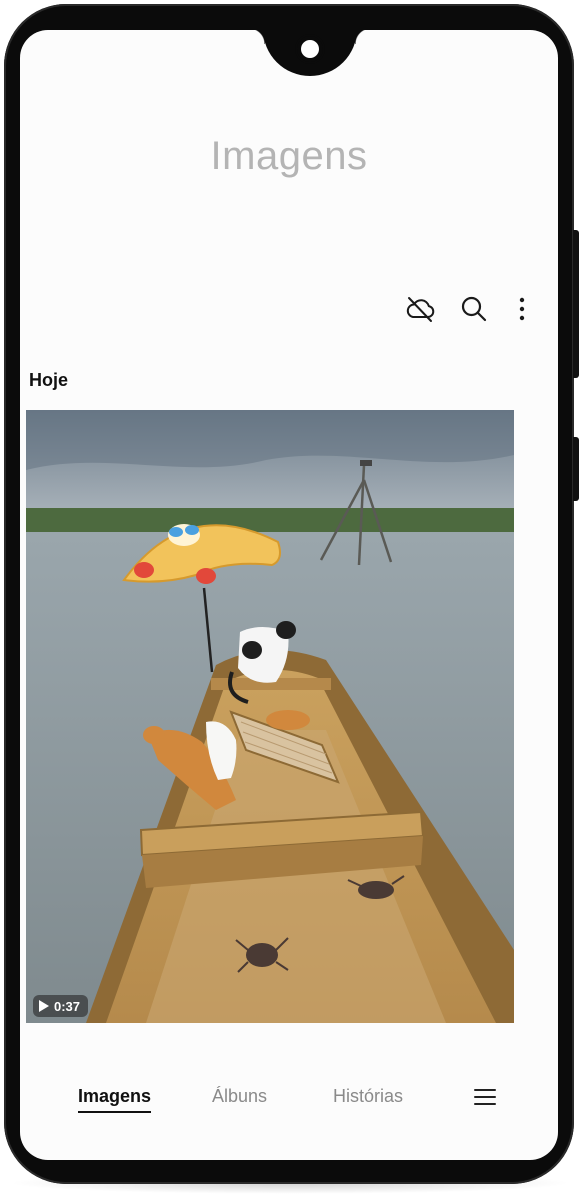  I want to click on page-title: Imagens, so click(289, 156).